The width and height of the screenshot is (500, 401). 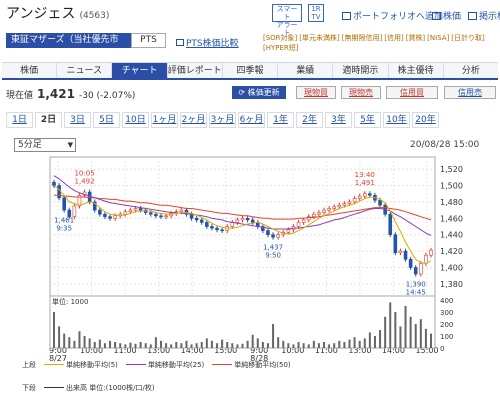 I want to click on period-tab: 1ヶ月, so click(x=164, y=120).